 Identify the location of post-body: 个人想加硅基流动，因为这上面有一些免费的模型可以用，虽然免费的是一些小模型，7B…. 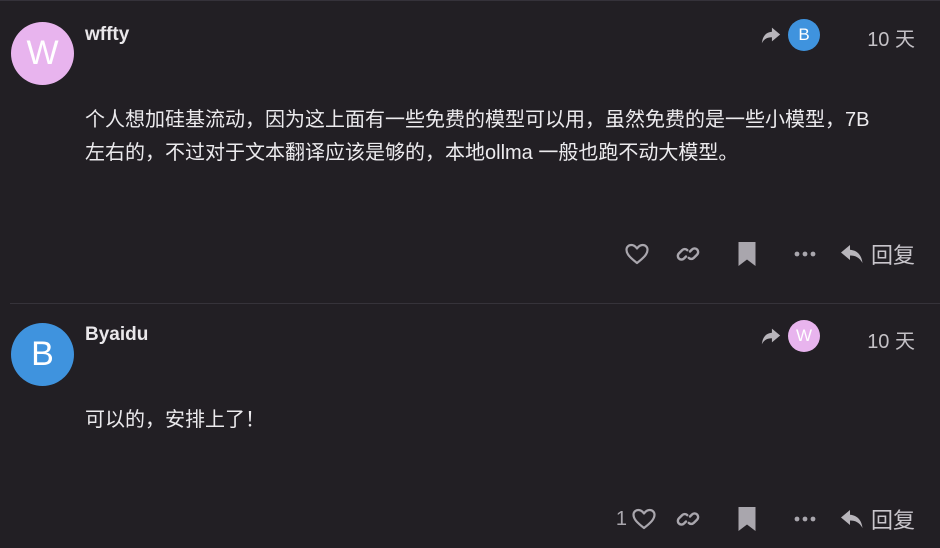
(500, 137).